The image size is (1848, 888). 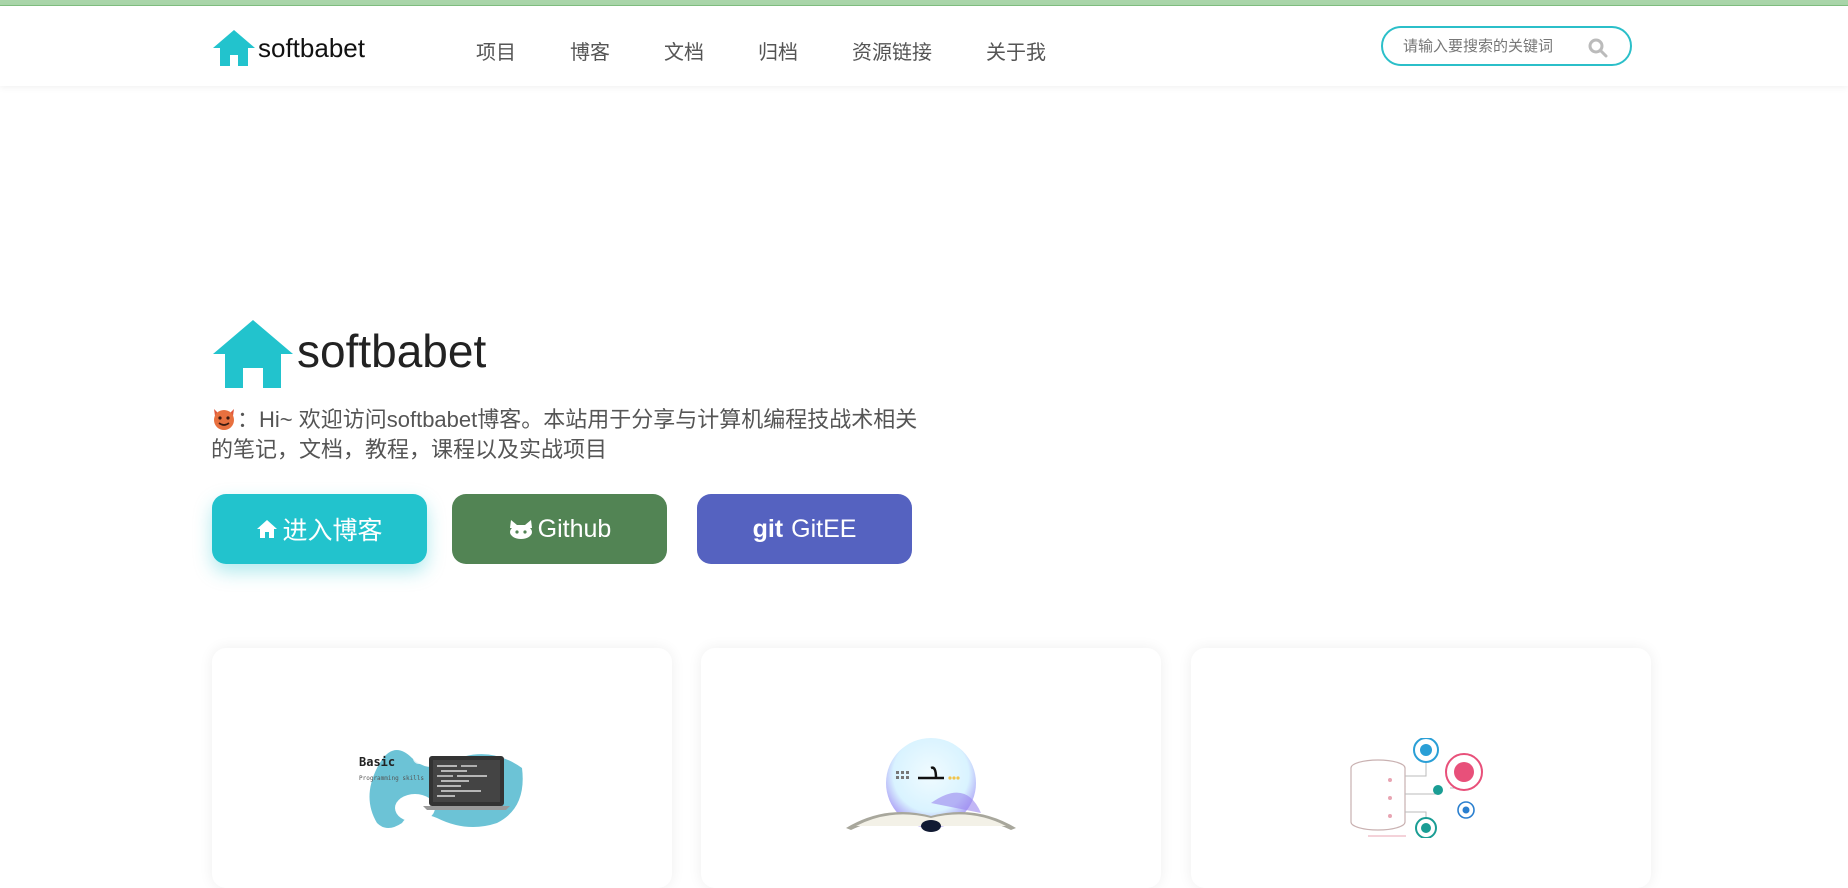 I want to click on git-icon: git, so click(x=768, y=528).